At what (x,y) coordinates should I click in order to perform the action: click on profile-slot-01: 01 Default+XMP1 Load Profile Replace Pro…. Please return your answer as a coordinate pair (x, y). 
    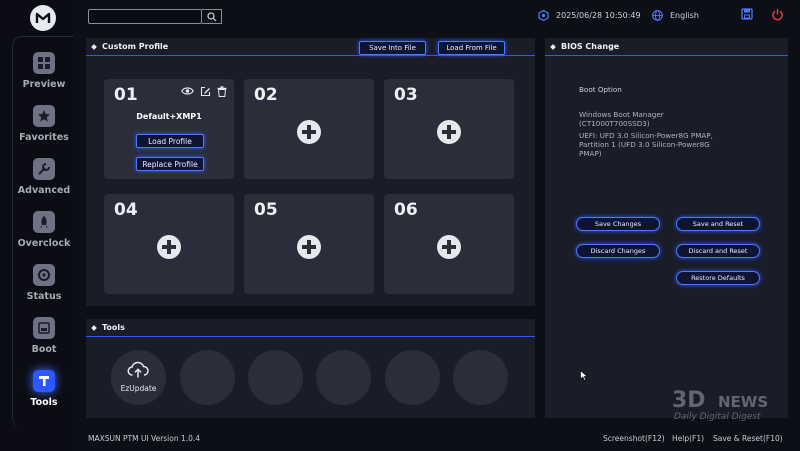
    Looking at the image, I should click on (169, 129).